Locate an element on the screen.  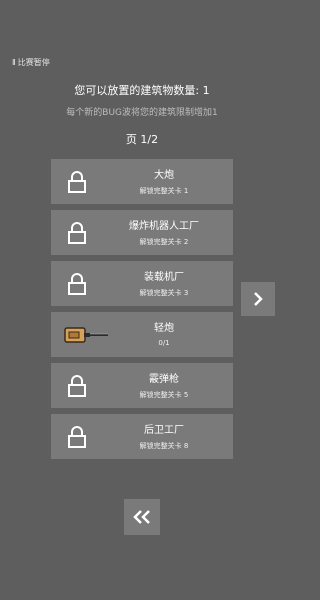
building-unlock-text: 解锁完整关卡 3 is located at coordinates (164, 293).